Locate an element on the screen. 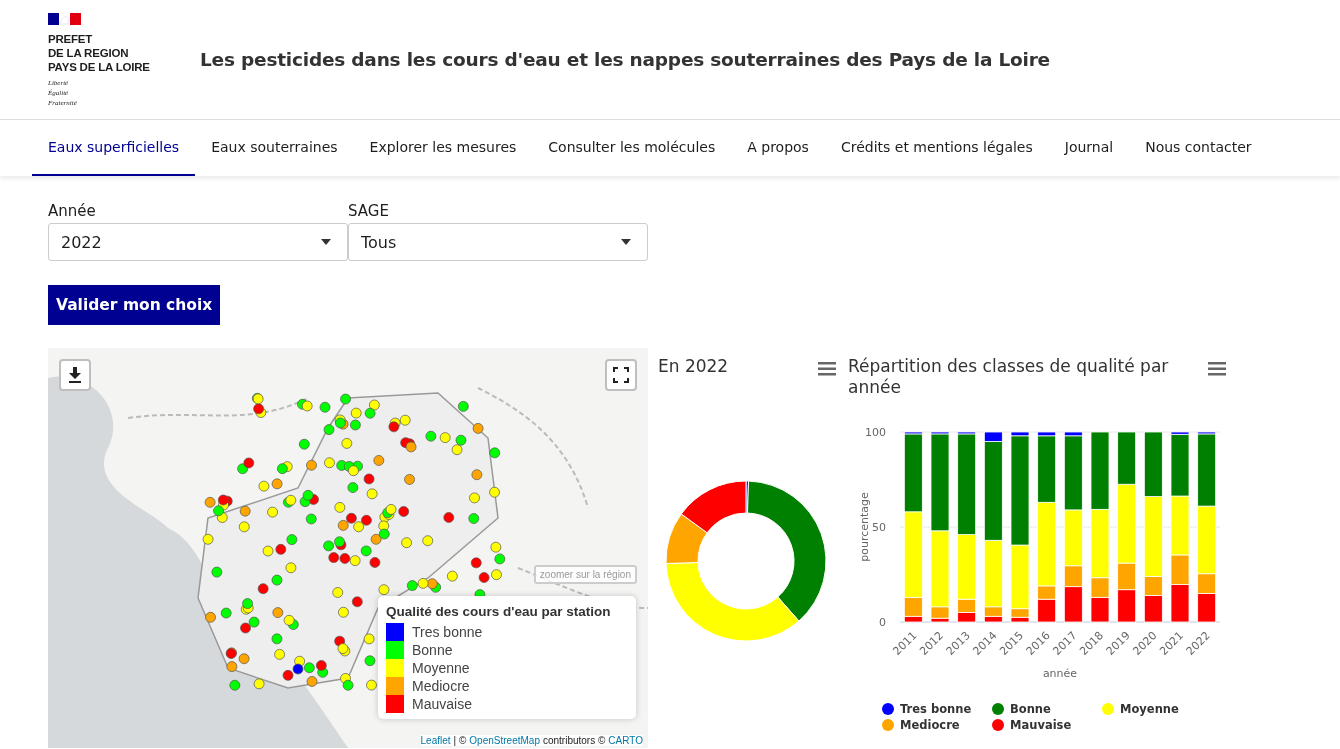 The height and width of the screenshot is (749, 1340). fullscreen-button is located at coordinates (621, 375).